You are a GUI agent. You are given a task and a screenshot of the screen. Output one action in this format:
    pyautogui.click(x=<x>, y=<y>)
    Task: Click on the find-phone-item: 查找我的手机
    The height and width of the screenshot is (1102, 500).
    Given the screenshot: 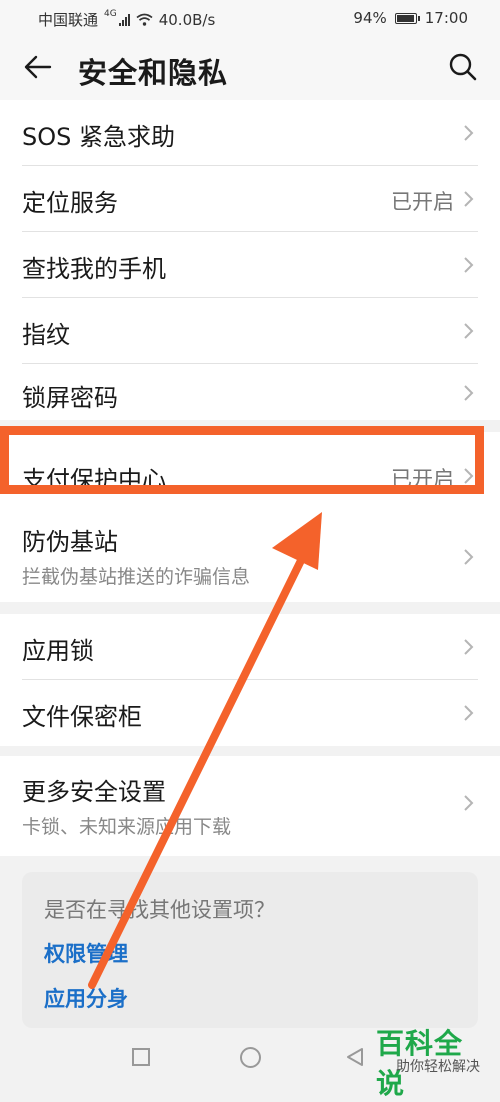 What is the action you would take?
    pyautogui.click(x=250, y=265)
    